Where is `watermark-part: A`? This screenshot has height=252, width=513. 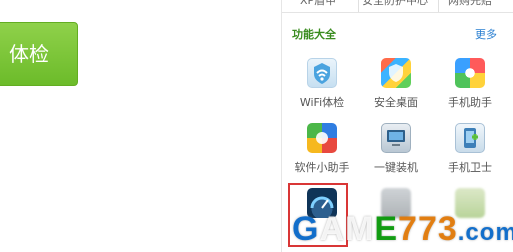 watermark-part: A is located at coordinates (332, 229).